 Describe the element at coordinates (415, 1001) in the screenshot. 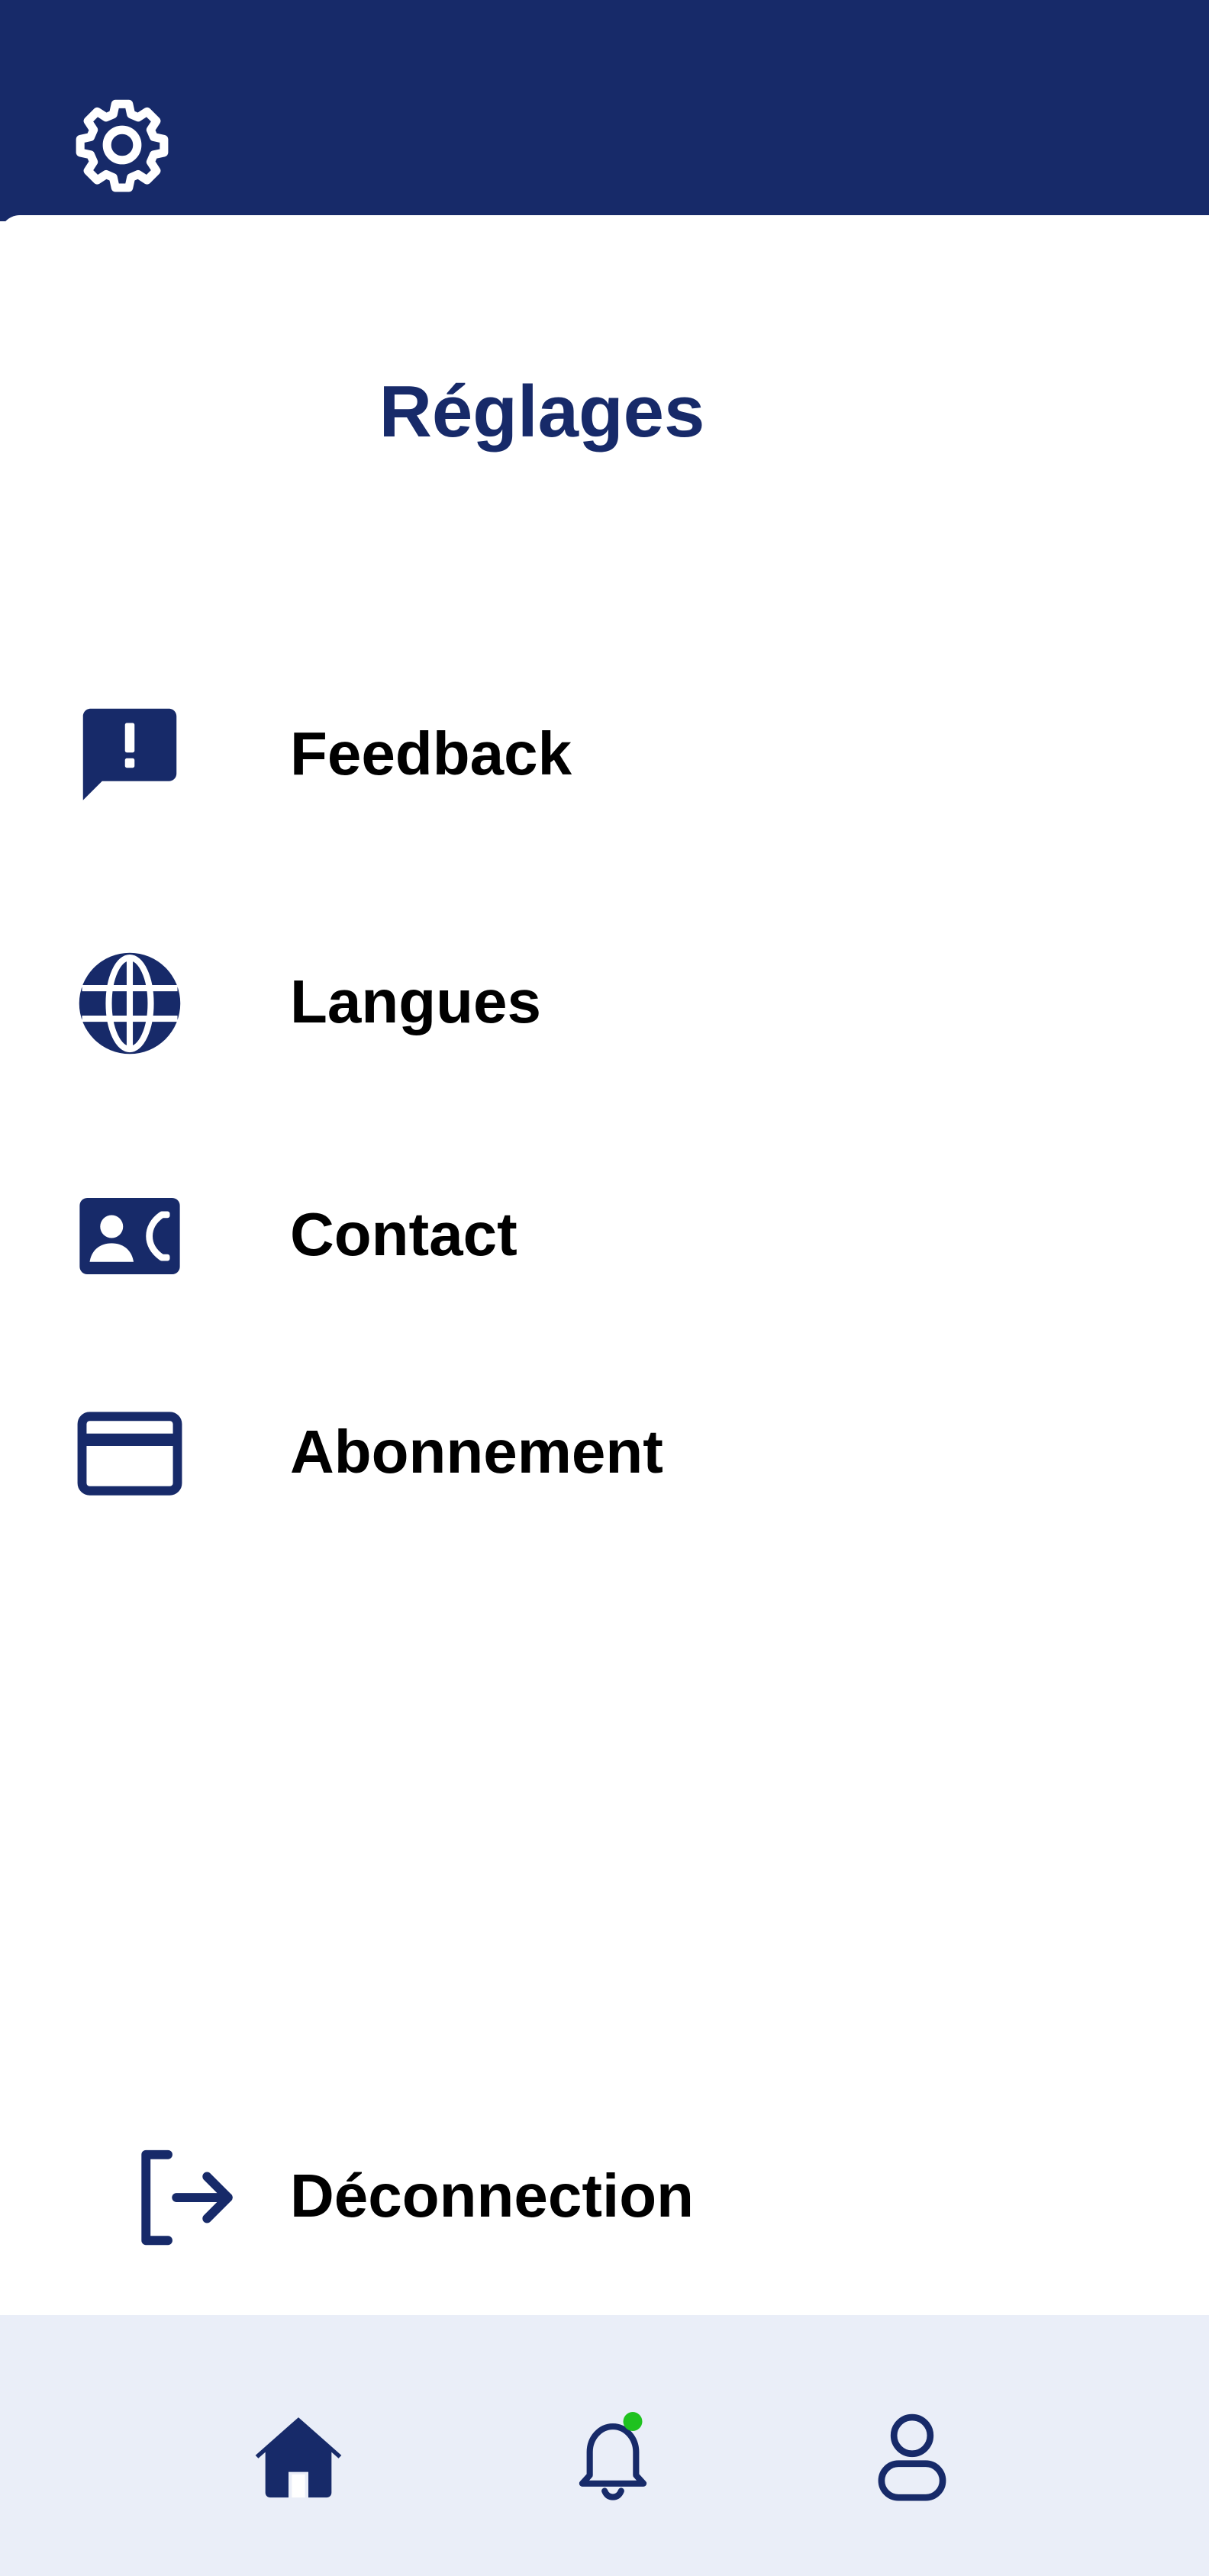

I see `menu-item-label: Langues` at that location.